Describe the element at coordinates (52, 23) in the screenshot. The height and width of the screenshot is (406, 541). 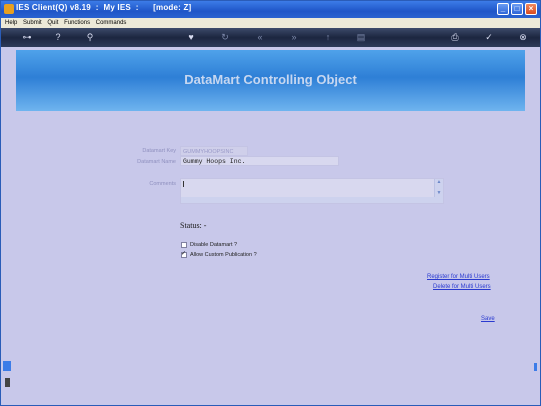
I see `menu-quit: Quit` at that location.